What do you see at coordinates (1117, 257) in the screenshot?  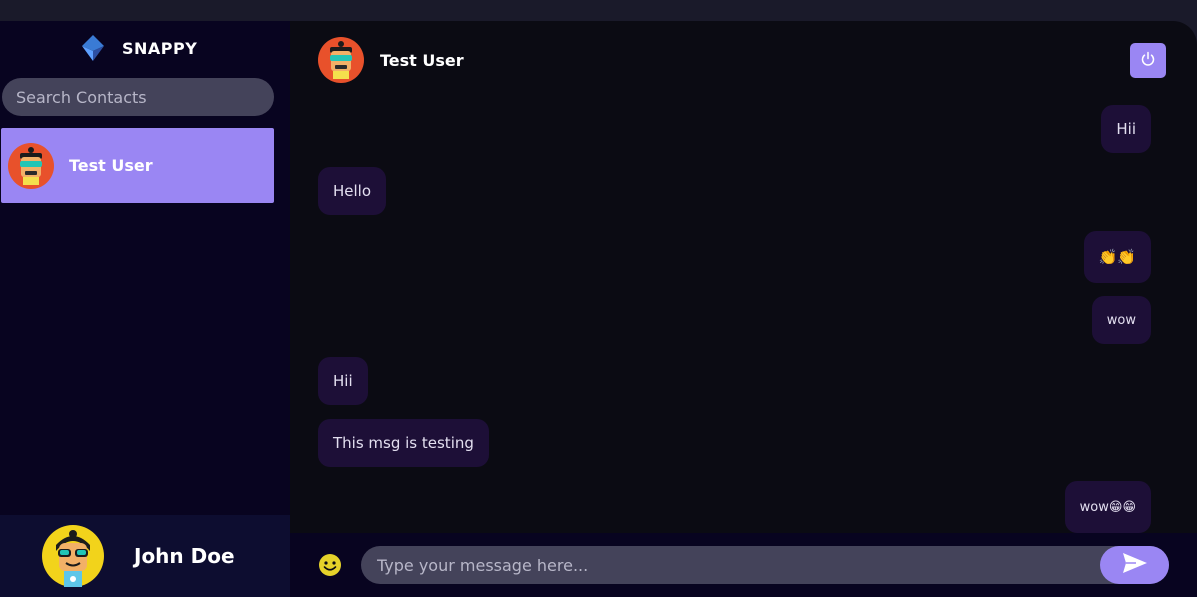 I see `message-sent: 👏👏` at bounding box center [1117, 257].